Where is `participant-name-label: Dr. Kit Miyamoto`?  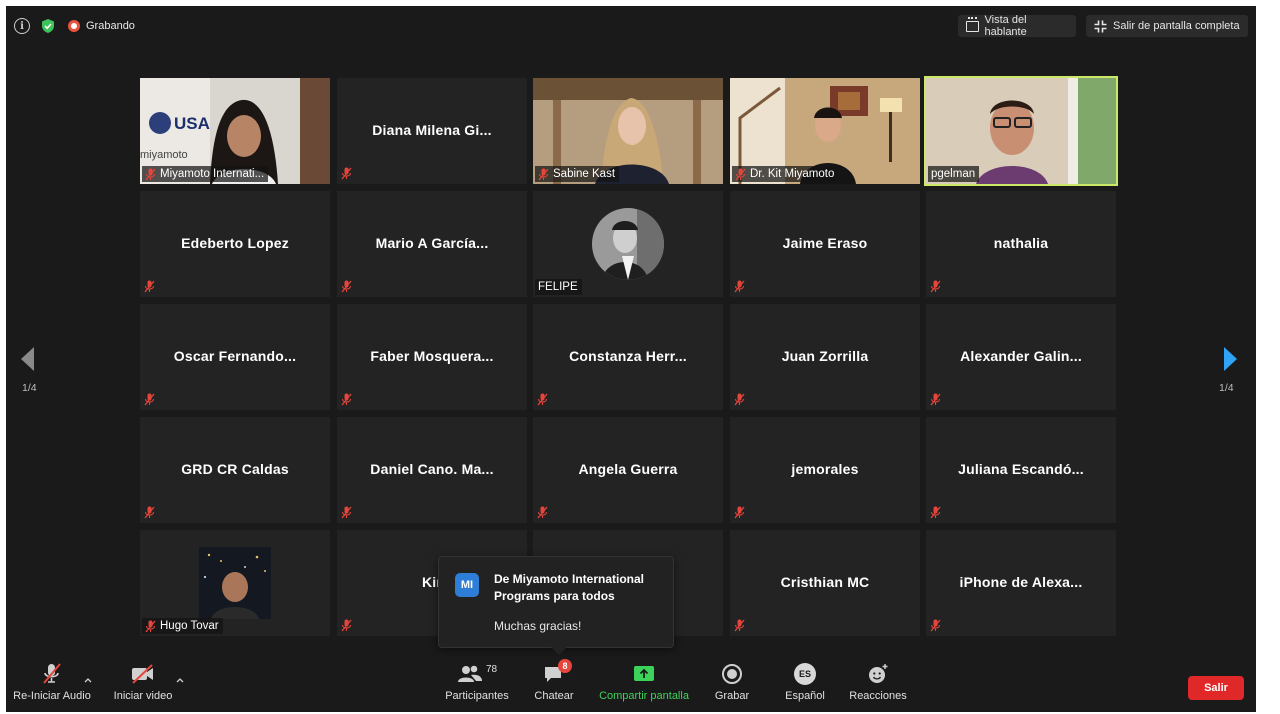 participant-name-label: Dr. Kit Miyamoto is located at coordinates (785, 174).